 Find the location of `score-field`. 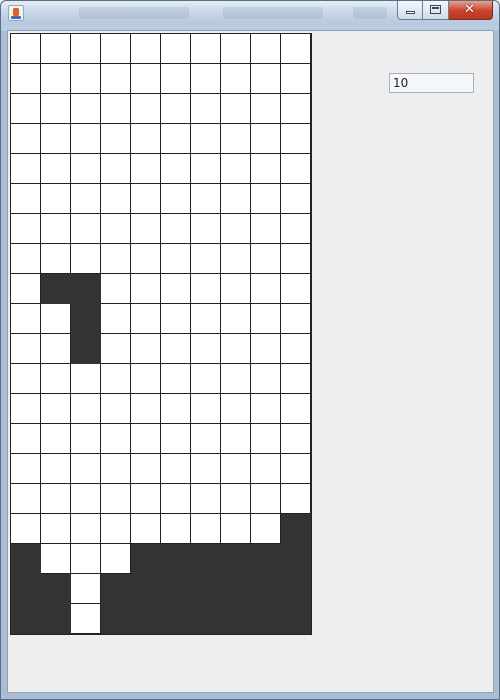

score-field is located at coordinates (431, 83).